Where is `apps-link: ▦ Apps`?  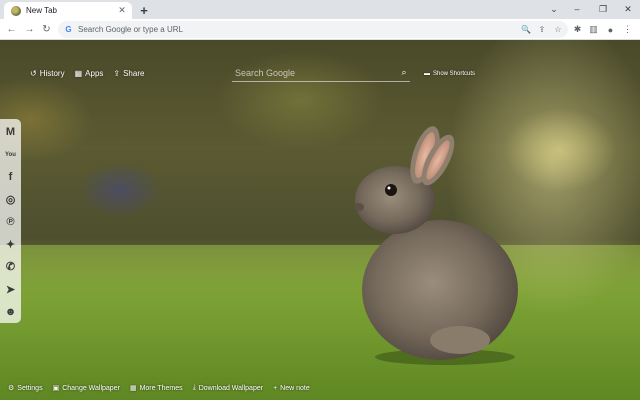
apps-link: ▦ Apps is located at coordinates (89, 73).